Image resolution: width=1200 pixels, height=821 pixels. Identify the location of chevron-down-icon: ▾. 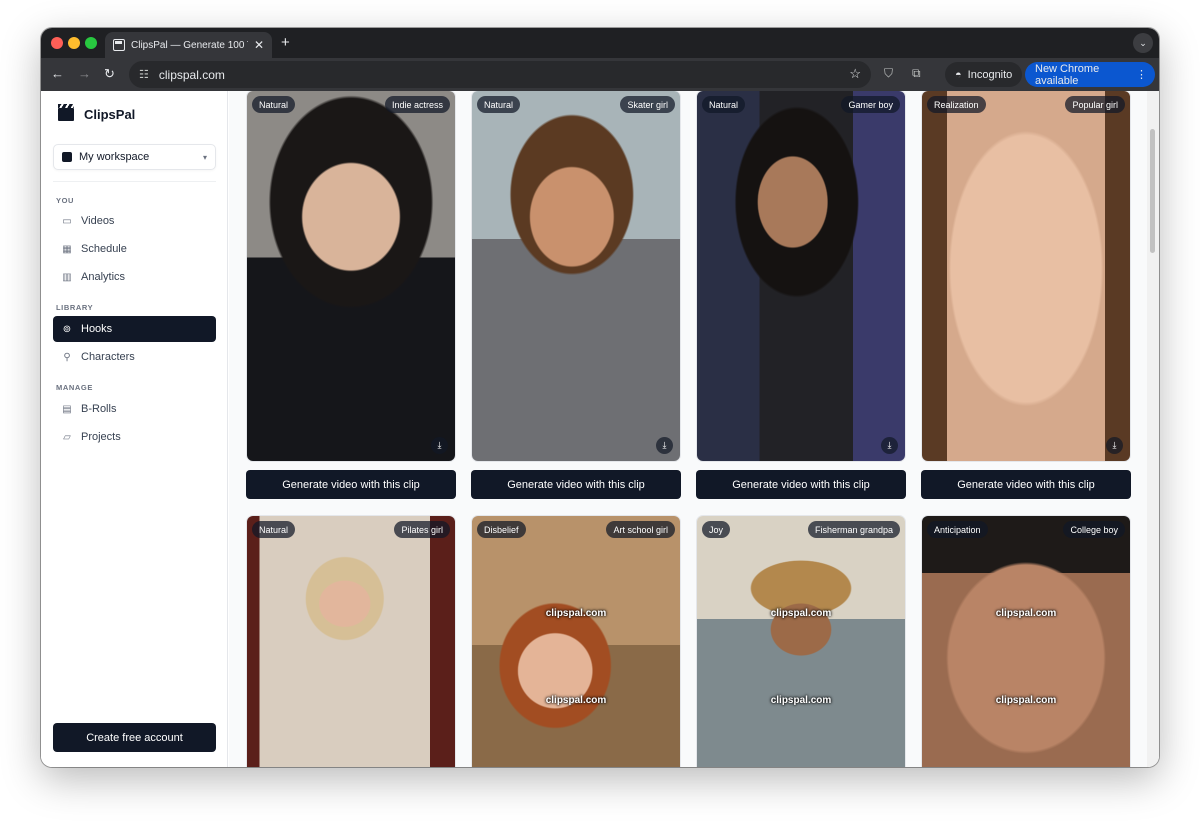
(204, 157).